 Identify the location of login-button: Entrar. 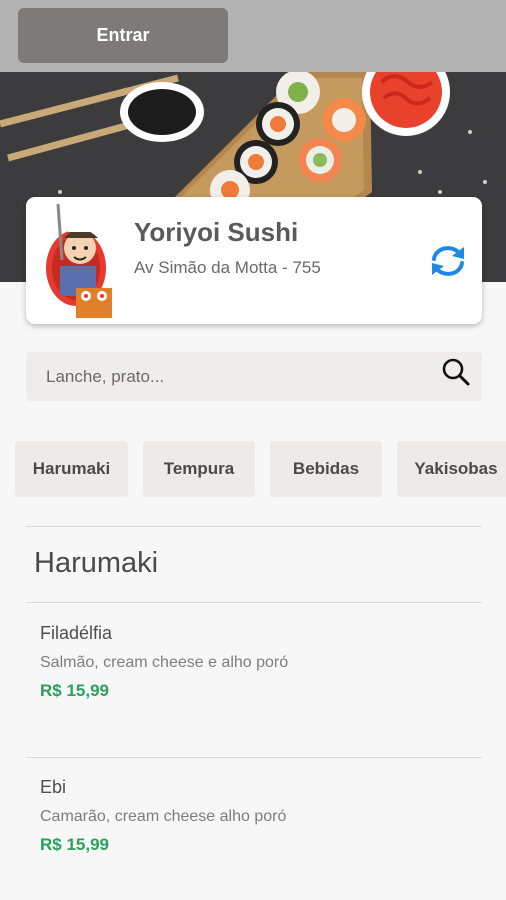
(123, 35).